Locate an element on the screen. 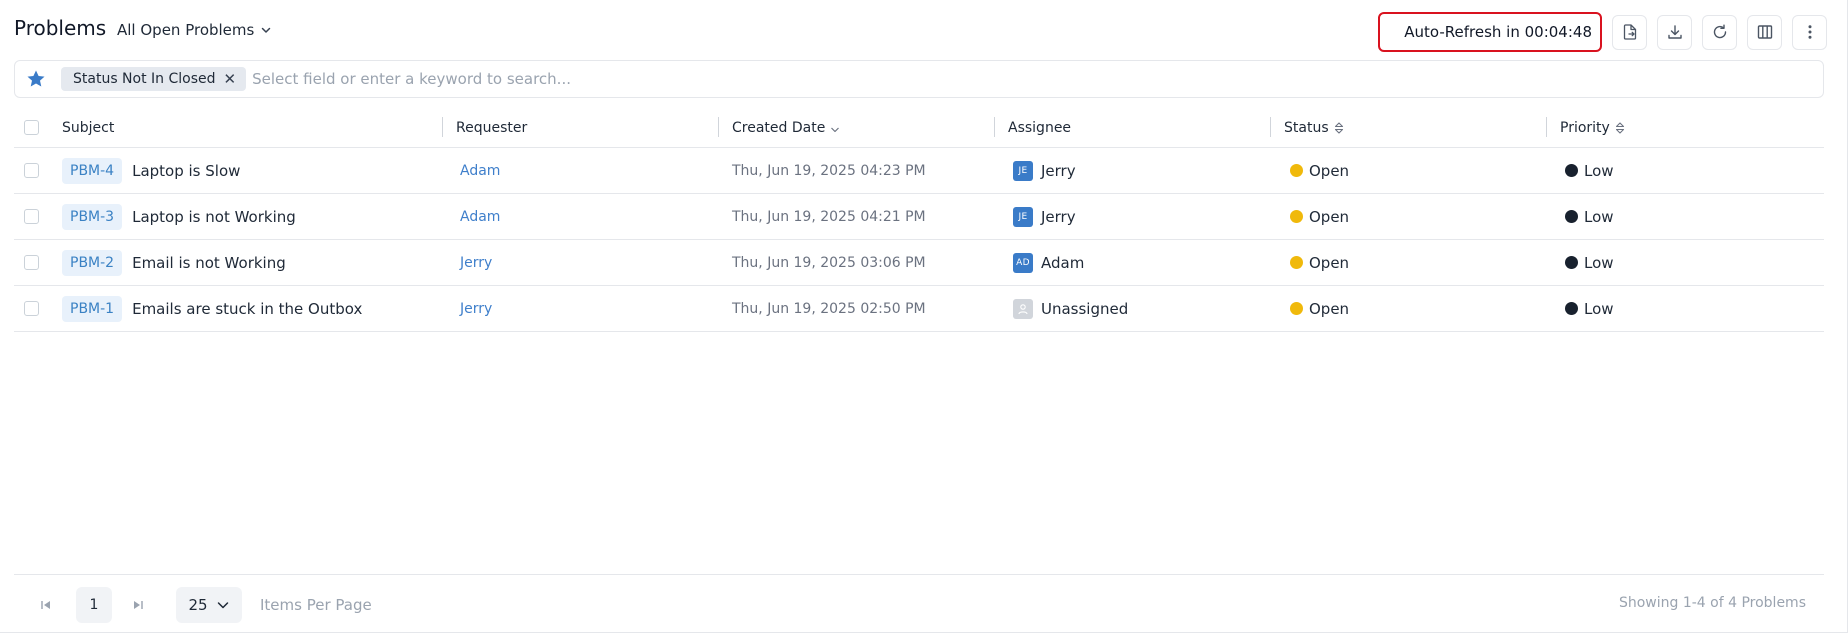 The image size is (1848, 633). assignee-name: Adam is located at coordinates (1062, 263).